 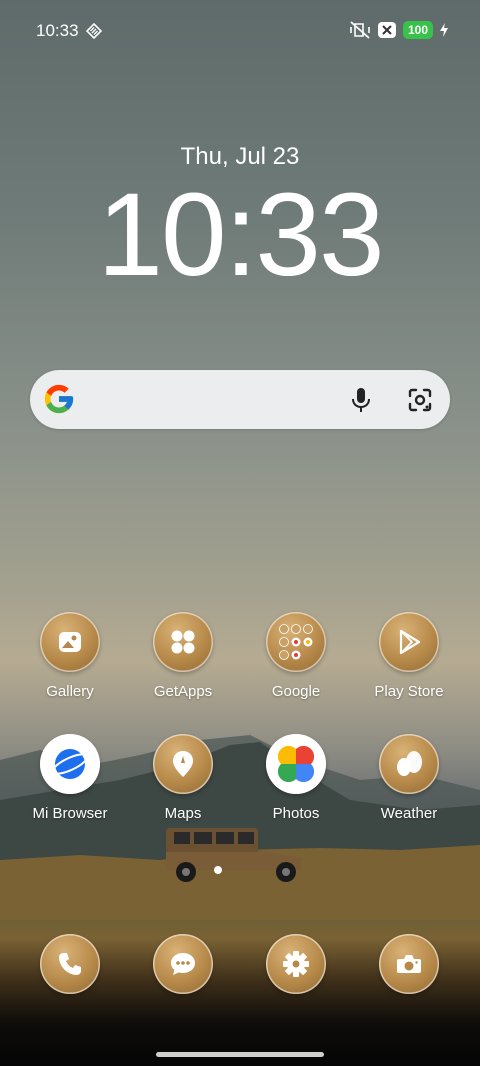 I want to click on settings-icon, so click(x=296, y=964).